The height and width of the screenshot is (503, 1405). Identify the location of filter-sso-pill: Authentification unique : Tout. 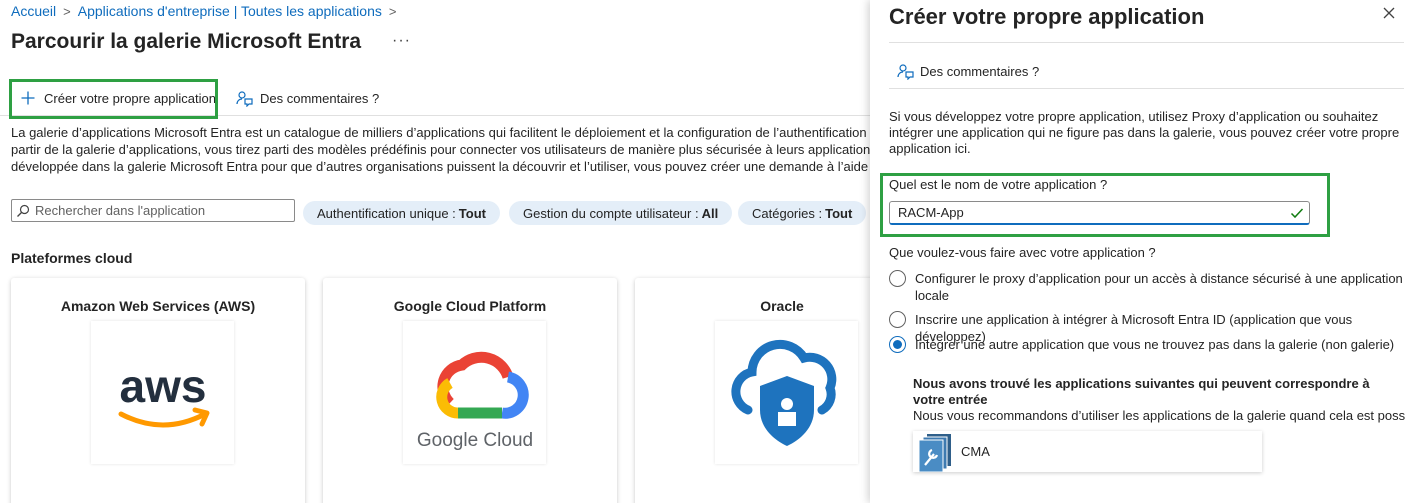
(401, 213).